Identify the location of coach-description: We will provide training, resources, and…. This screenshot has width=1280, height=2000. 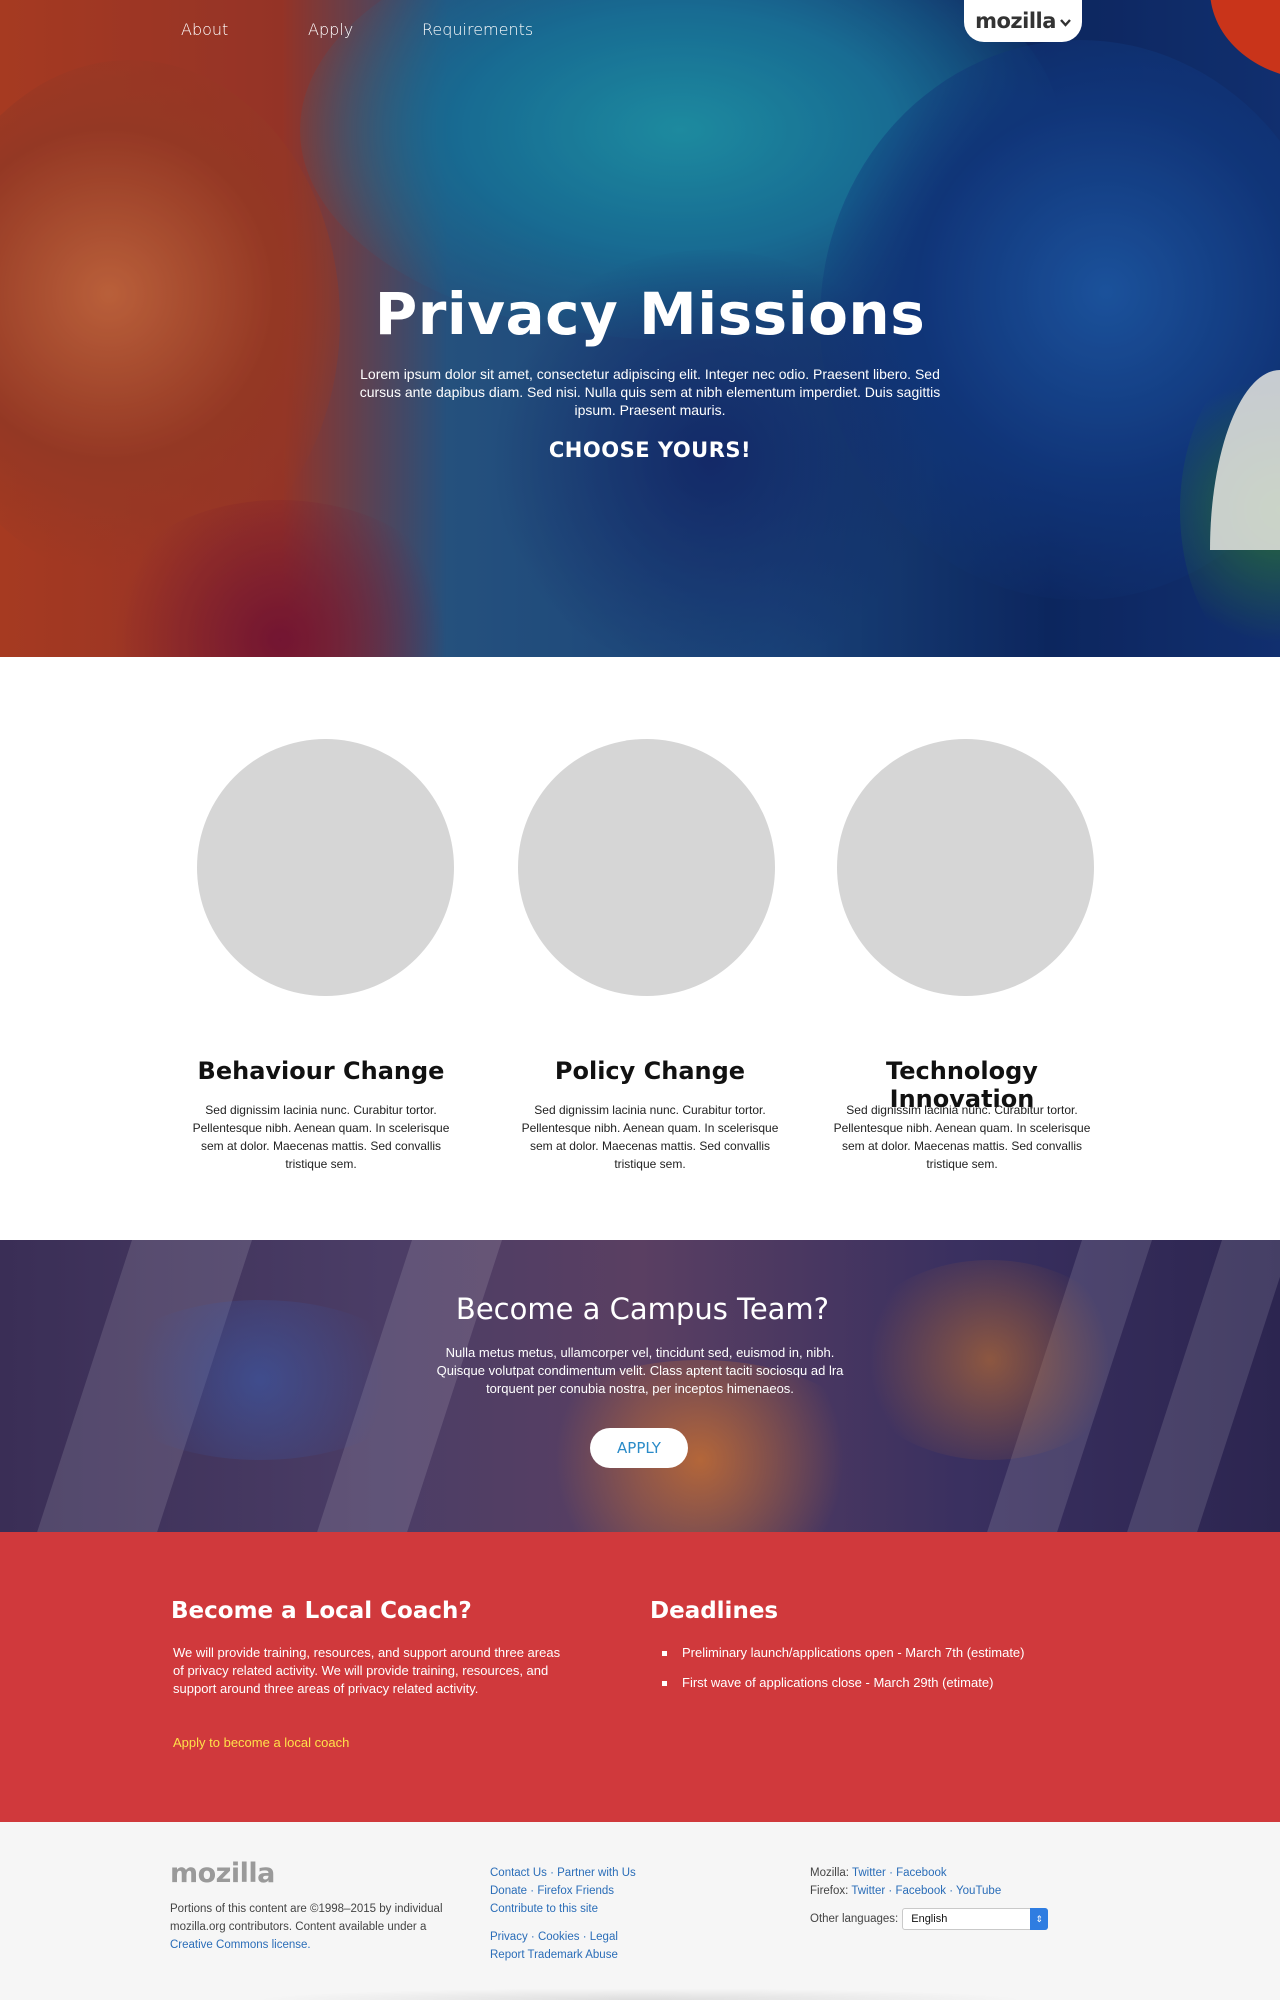
(367, 1670).